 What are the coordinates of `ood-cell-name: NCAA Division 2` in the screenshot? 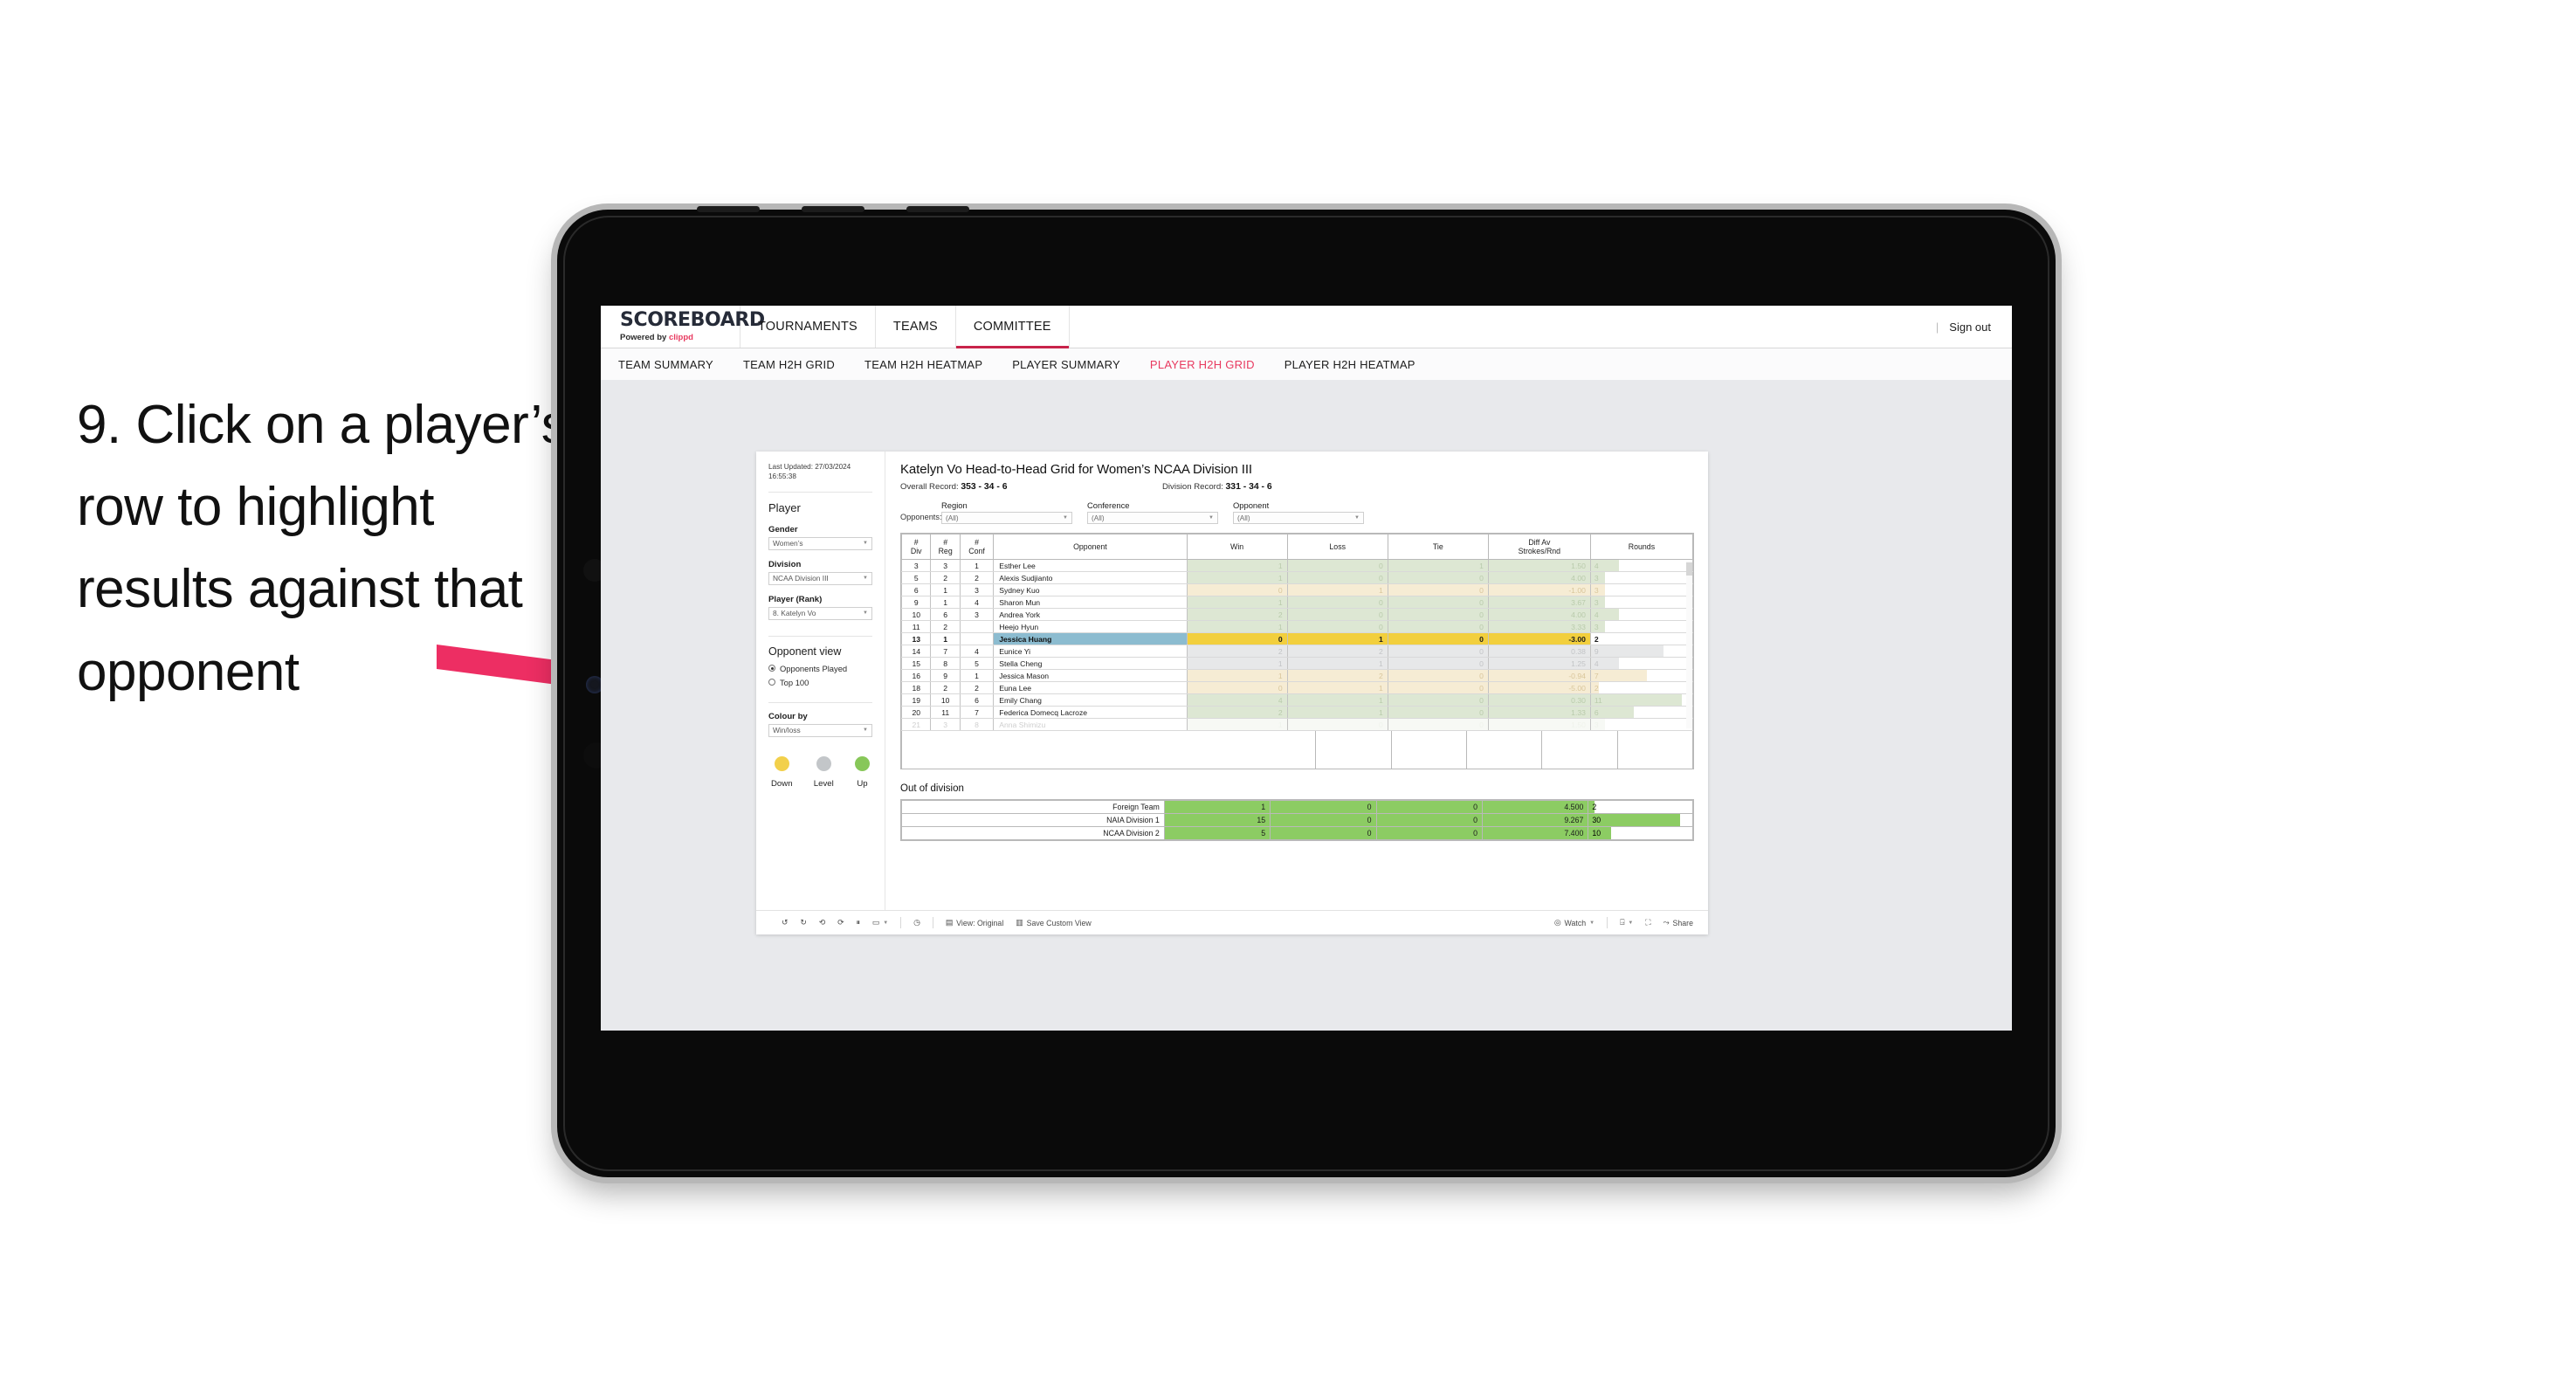 It's located at (1033, 834).